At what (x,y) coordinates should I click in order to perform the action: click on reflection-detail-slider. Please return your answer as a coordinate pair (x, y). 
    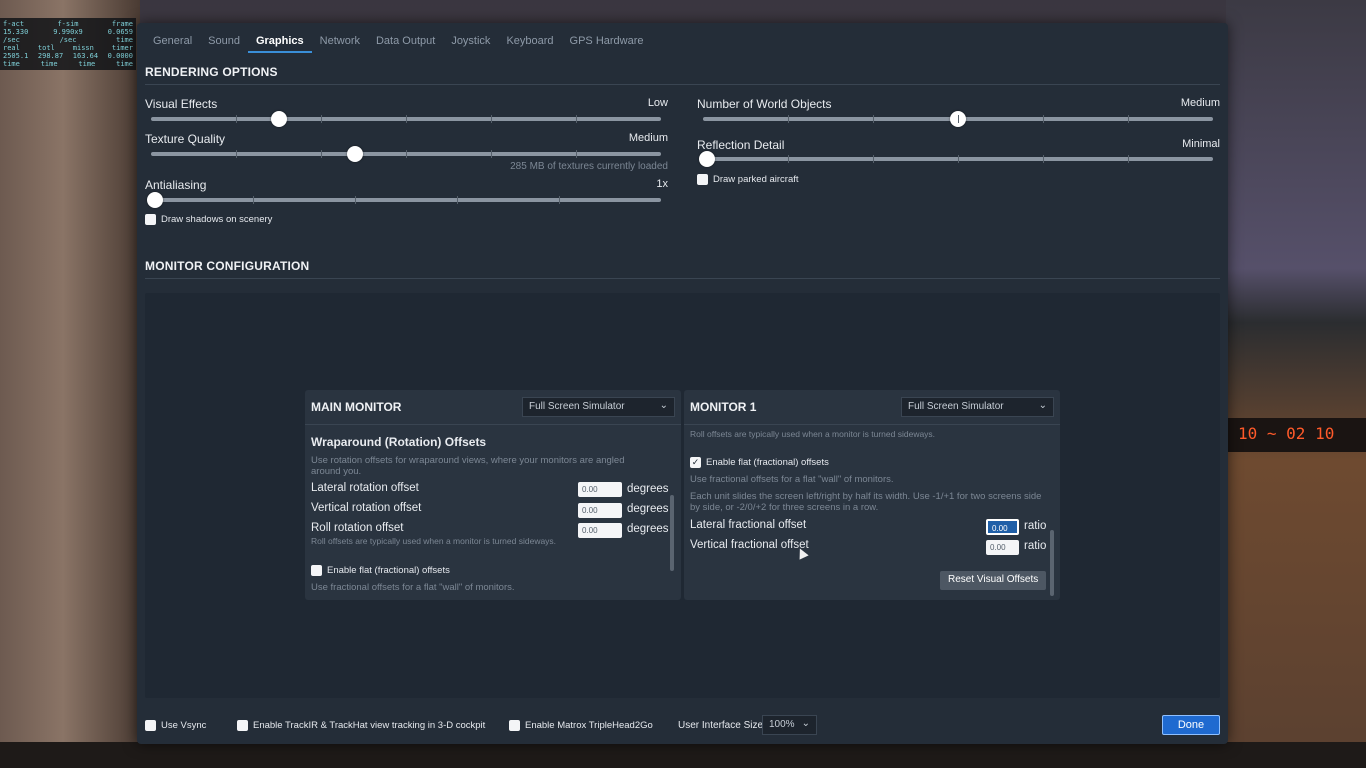
    Looking at the image, I should click on (956, 159).